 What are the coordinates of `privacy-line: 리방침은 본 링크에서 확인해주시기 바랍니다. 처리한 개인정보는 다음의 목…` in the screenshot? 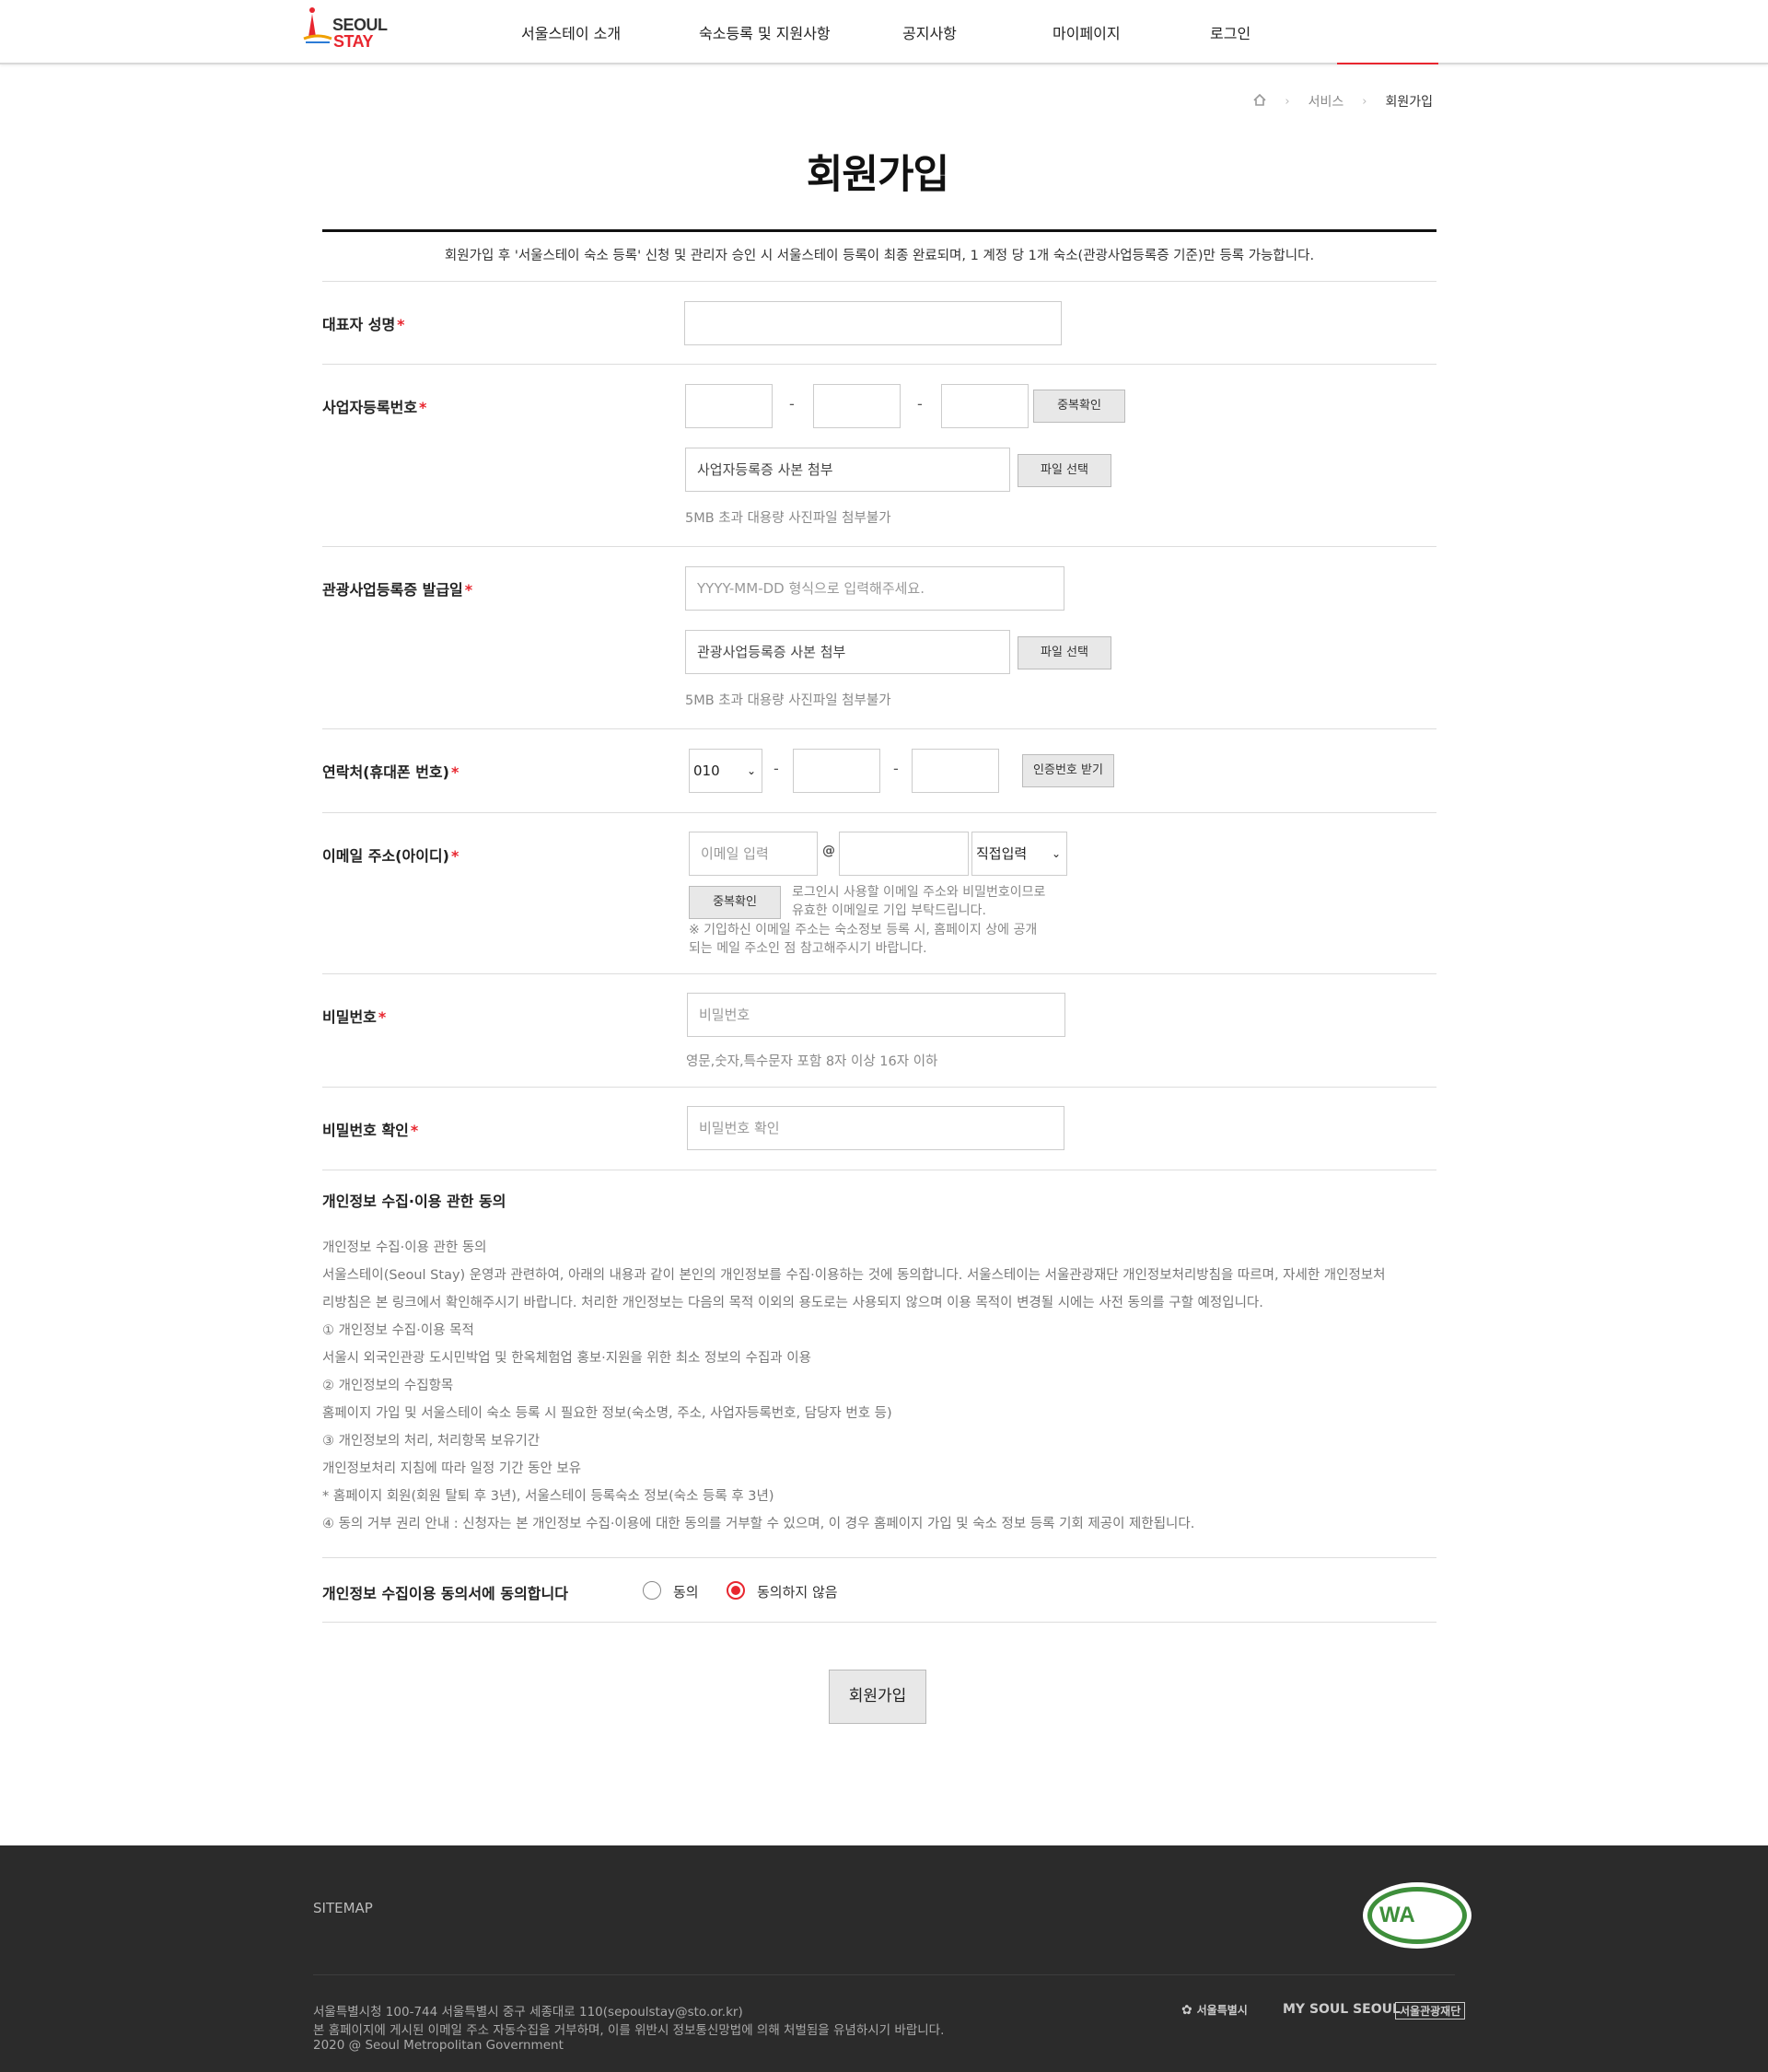 It's located at (792, 1303).